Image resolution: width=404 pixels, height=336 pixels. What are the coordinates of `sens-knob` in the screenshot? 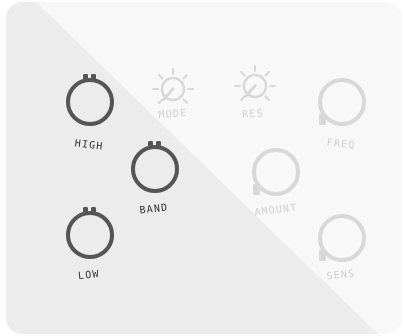 It's located at (342, 238).